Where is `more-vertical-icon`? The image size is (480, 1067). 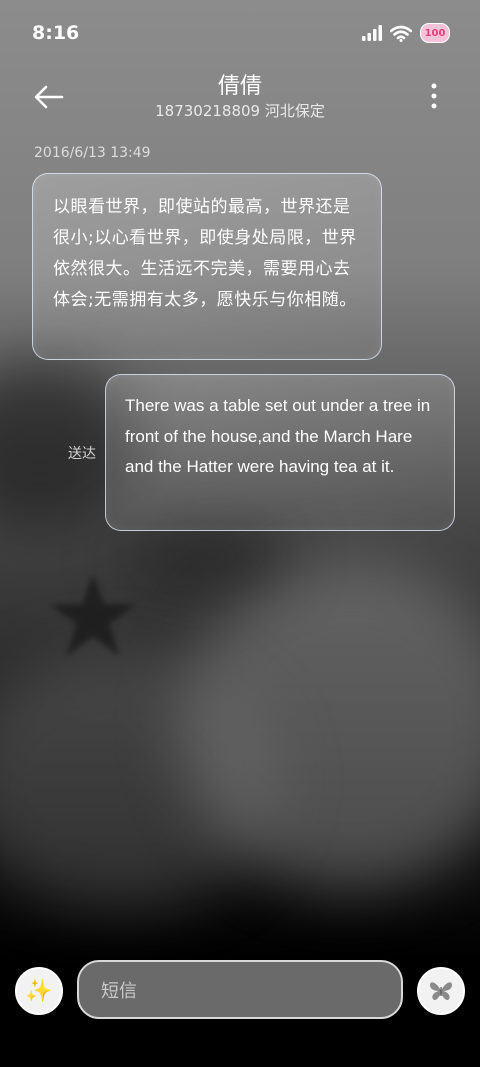
more-vertical-icon is located at coordinates (434, 96).